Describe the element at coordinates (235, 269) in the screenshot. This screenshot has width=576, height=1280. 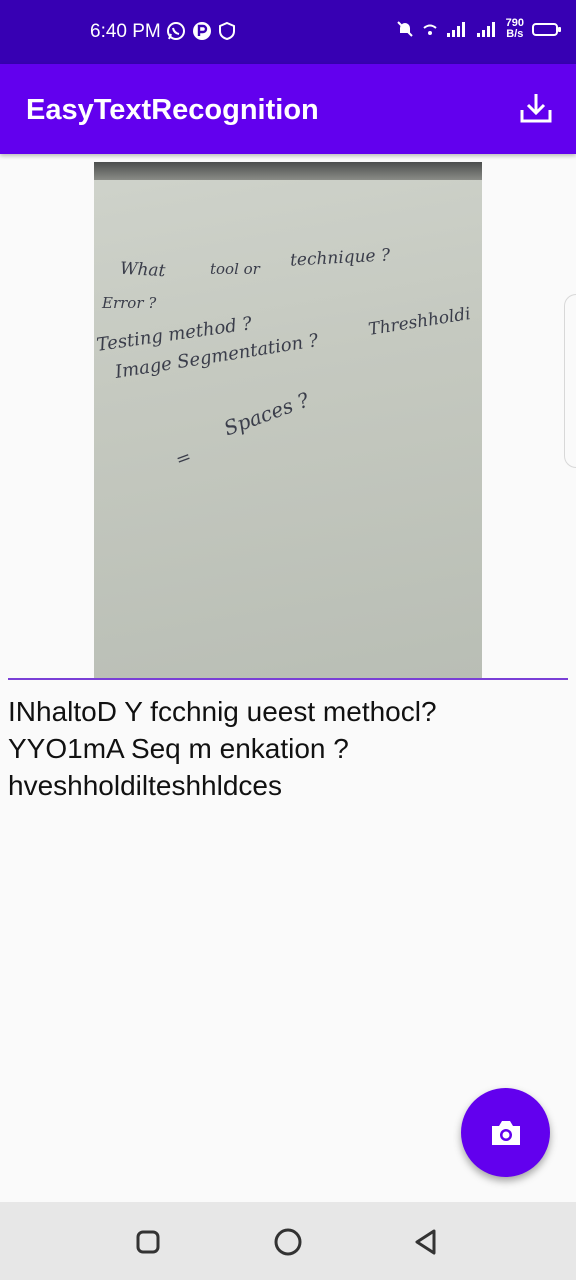
I see `handwriting-line: tool or` at that location.